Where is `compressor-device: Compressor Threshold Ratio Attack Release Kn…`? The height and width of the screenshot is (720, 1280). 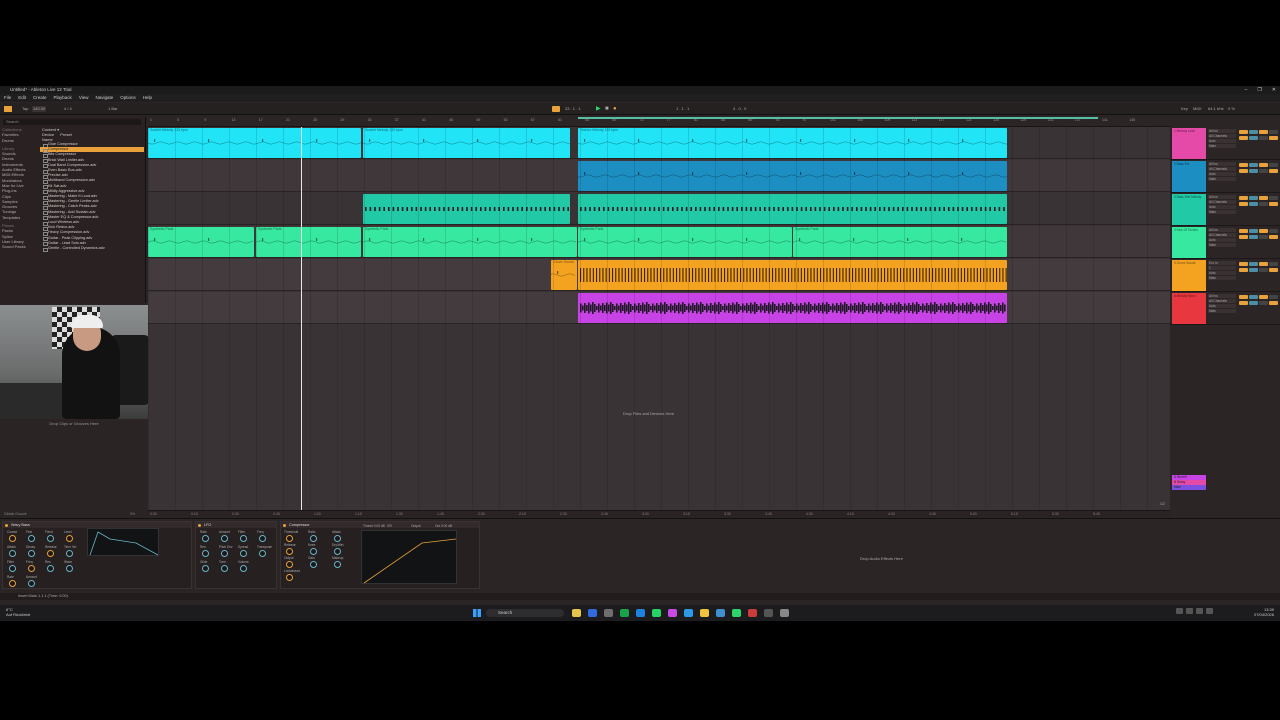
compressor-device: Compressor Threshold Ratio Attack Release Kn… is located at coordinates (380, 555).